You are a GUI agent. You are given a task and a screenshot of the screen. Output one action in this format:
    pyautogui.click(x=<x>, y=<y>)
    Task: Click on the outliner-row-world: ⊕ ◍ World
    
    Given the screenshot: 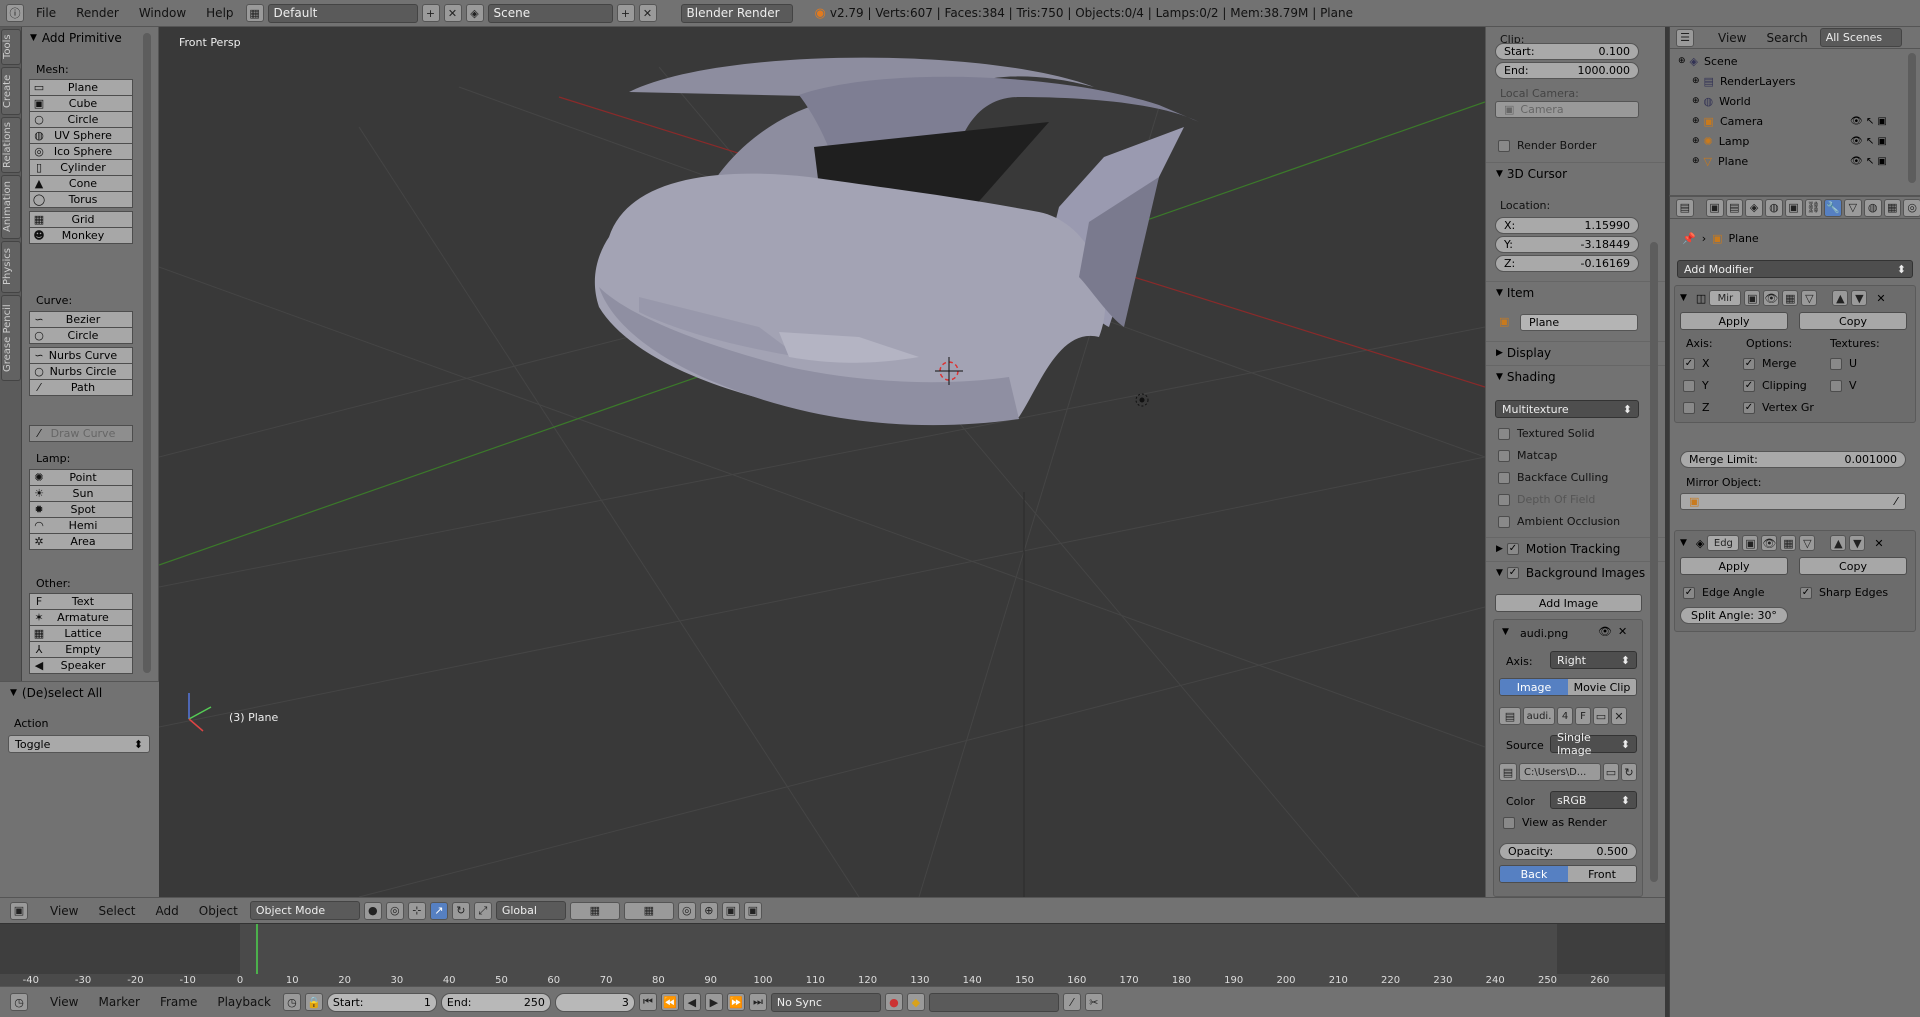 What is the action you would take?
    pyautogui.click(x=1795, y=101)
    